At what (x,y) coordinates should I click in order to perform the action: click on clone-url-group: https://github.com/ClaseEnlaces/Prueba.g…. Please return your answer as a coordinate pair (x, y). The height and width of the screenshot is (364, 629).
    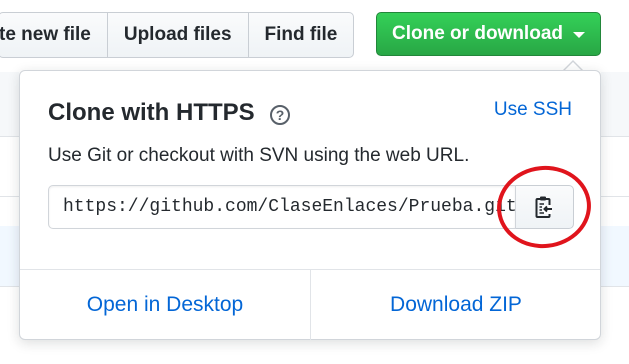
    Looking at the image, I should click on (311, 207).